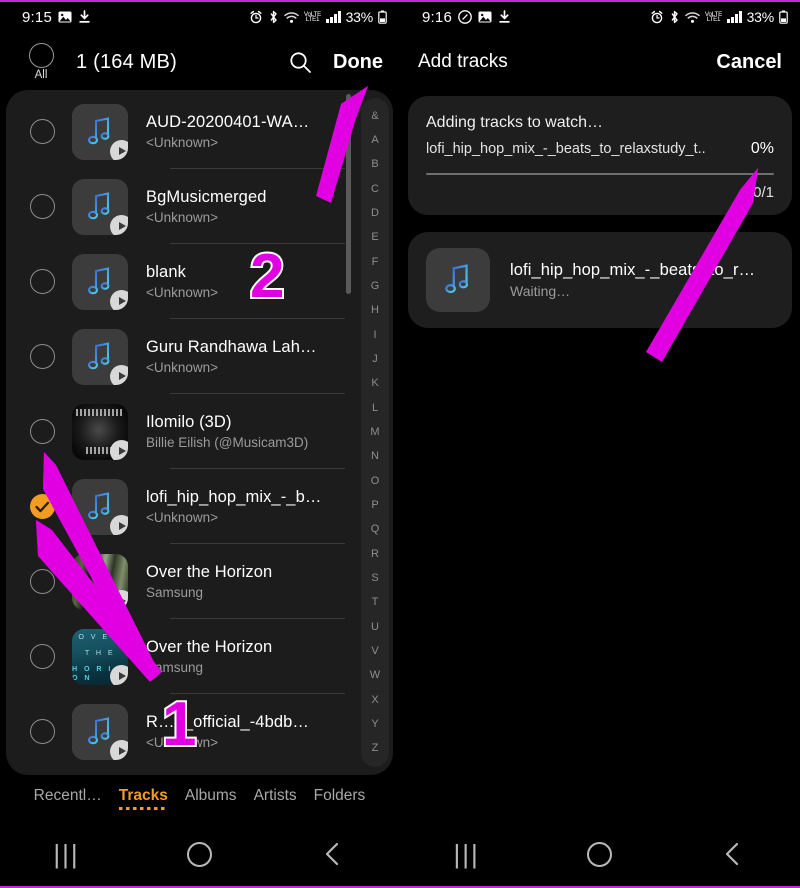 The image size is (800, 888). Describe the element at coordinates (199, 506) in the screenshot. I see `table-row: lofi_hip_hop_mix_-_b… <Unknown>` at that location.